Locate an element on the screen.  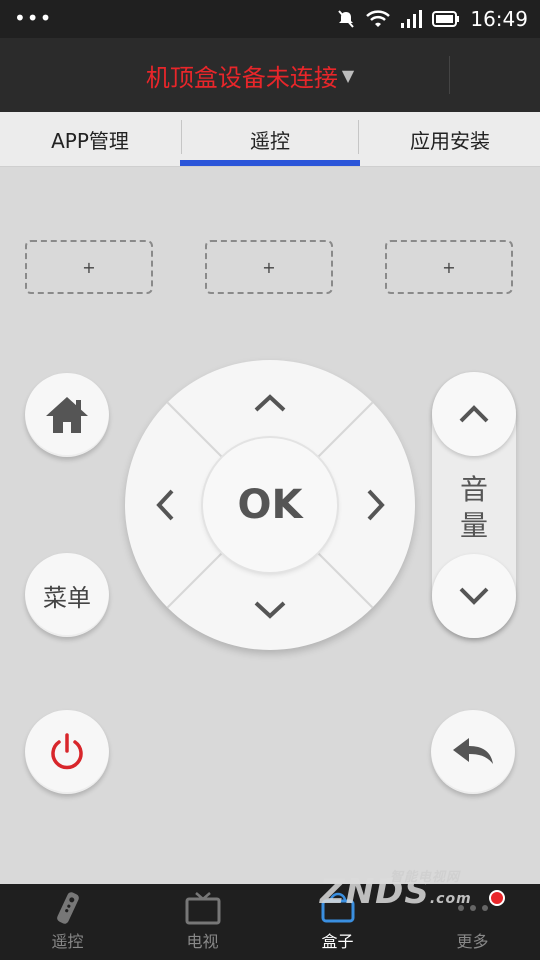
device-status-title: 机顶盒设备未连接 is located at coordinates (241, 77).